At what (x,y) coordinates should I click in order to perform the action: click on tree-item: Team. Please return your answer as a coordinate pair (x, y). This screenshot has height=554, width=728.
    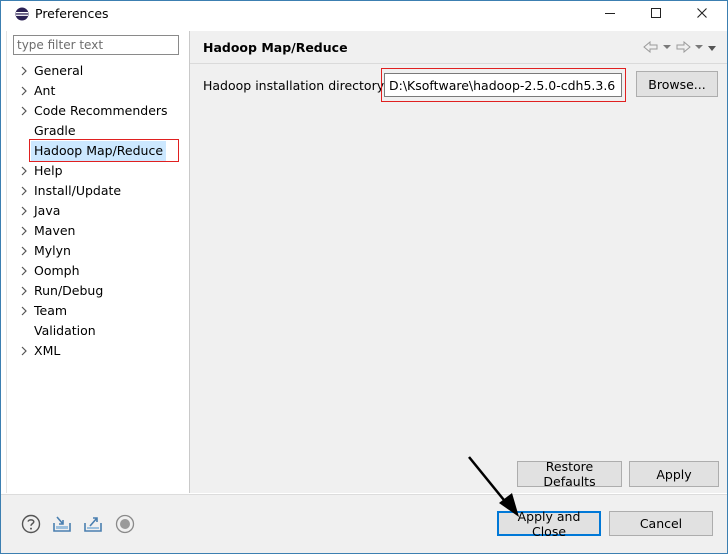
    Looking at the image, I should click on (98, 311).